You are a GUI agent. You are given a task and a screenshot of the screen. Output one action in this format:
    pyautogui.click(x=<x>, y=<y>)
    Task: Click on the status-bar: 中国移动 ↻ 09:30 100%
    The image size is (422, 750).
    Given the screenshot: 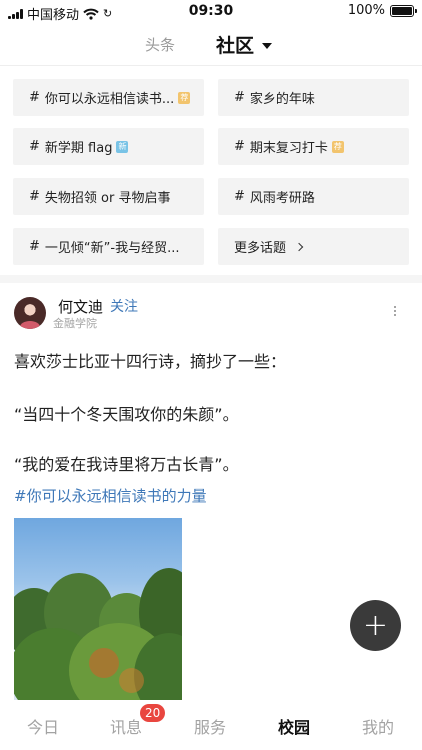 What is the action you would take?
    pyautogui.click(x=211, y=12)
    